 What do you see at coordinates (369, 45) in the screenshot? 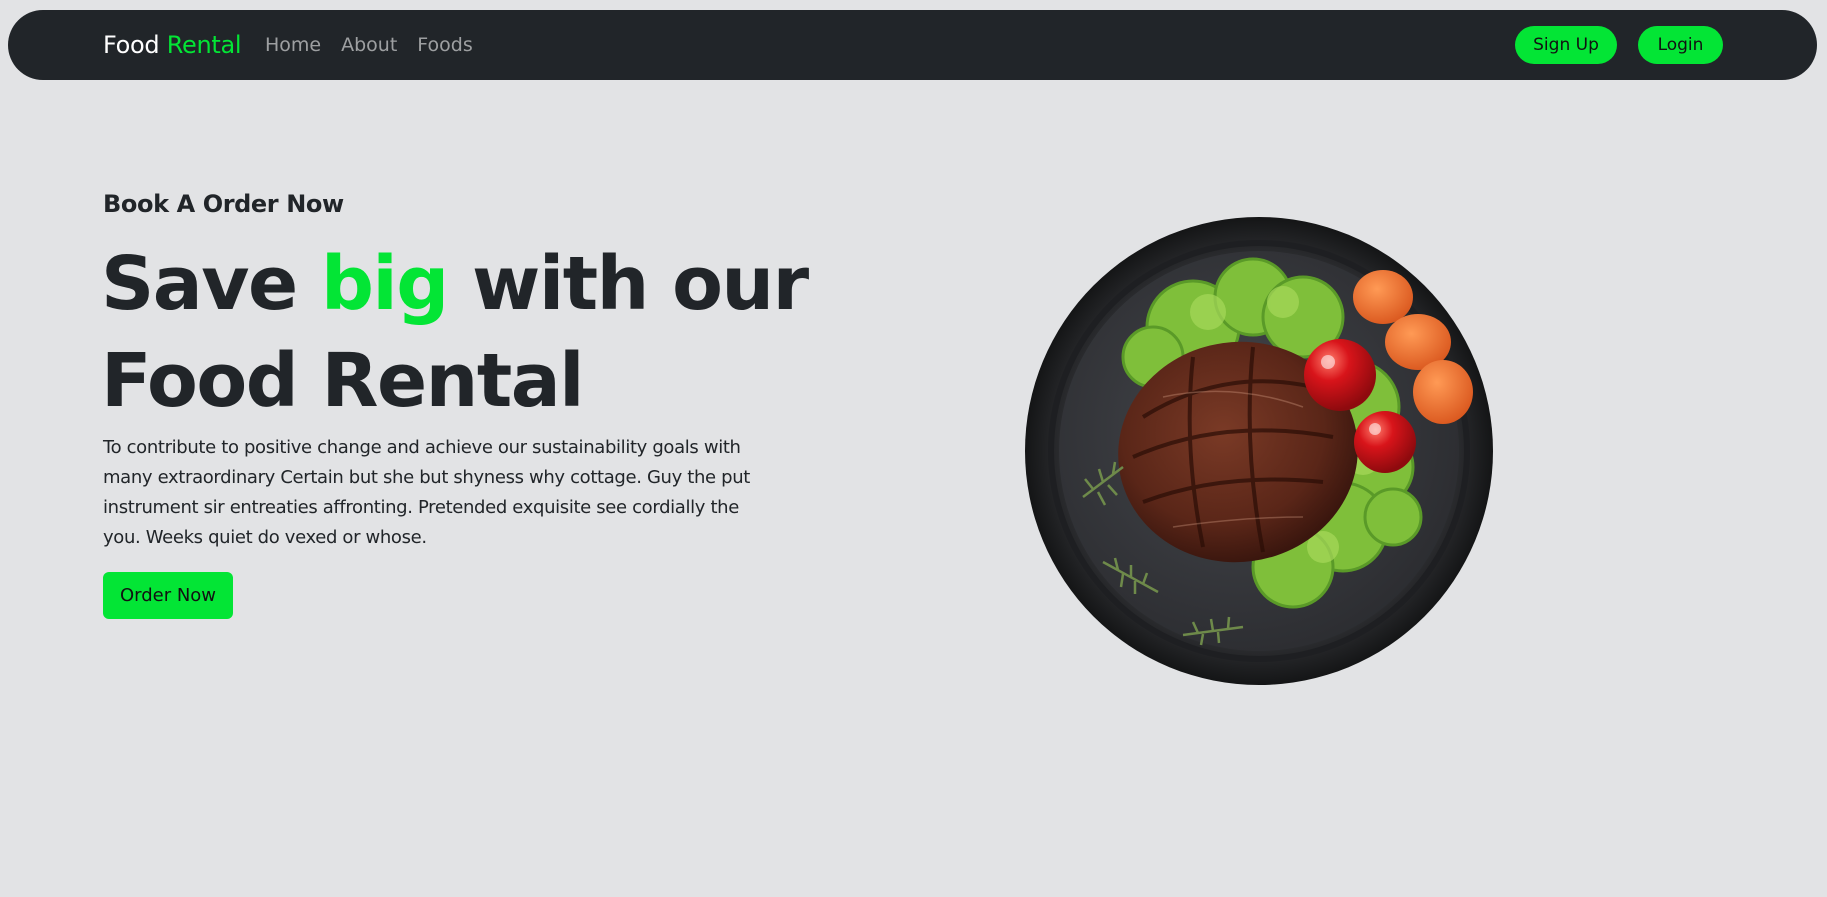
I see `nav-link-about: About` at bounding box center [369, 45].